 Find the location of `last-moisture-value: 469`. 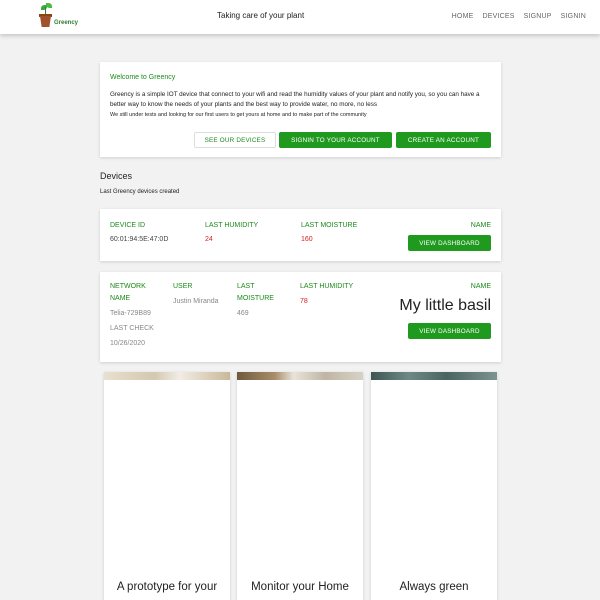

last-moisture-value: 469 is located at coordinates (243, 313).